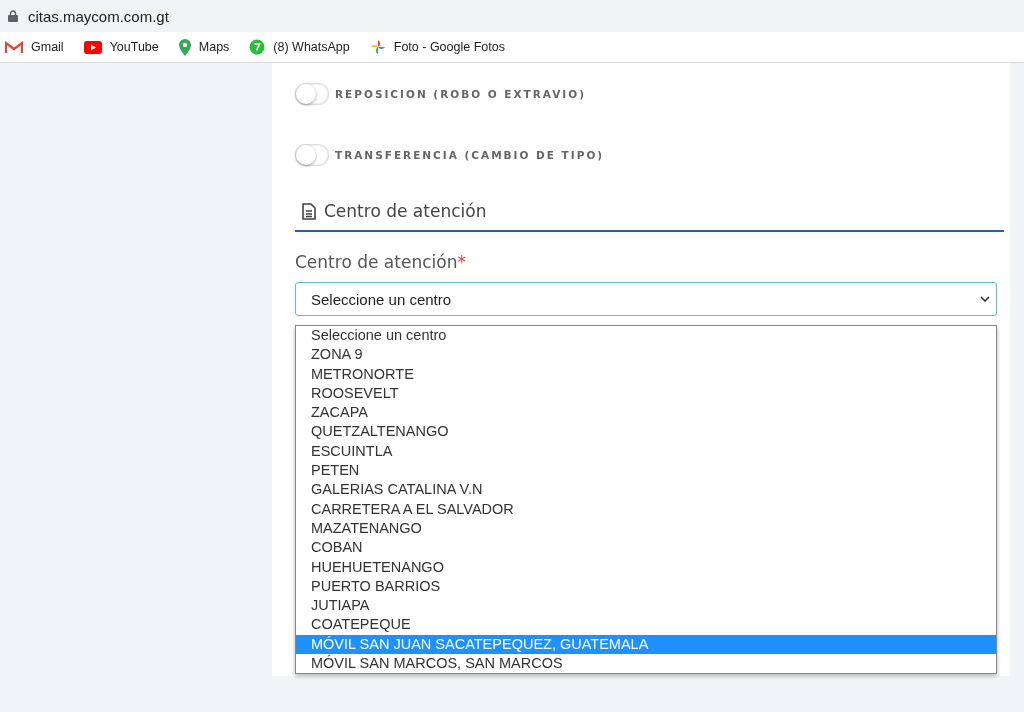 The height and width of the screenshot is (712, 1024). I want to click on chevron-down-icon, so click(985, 299).